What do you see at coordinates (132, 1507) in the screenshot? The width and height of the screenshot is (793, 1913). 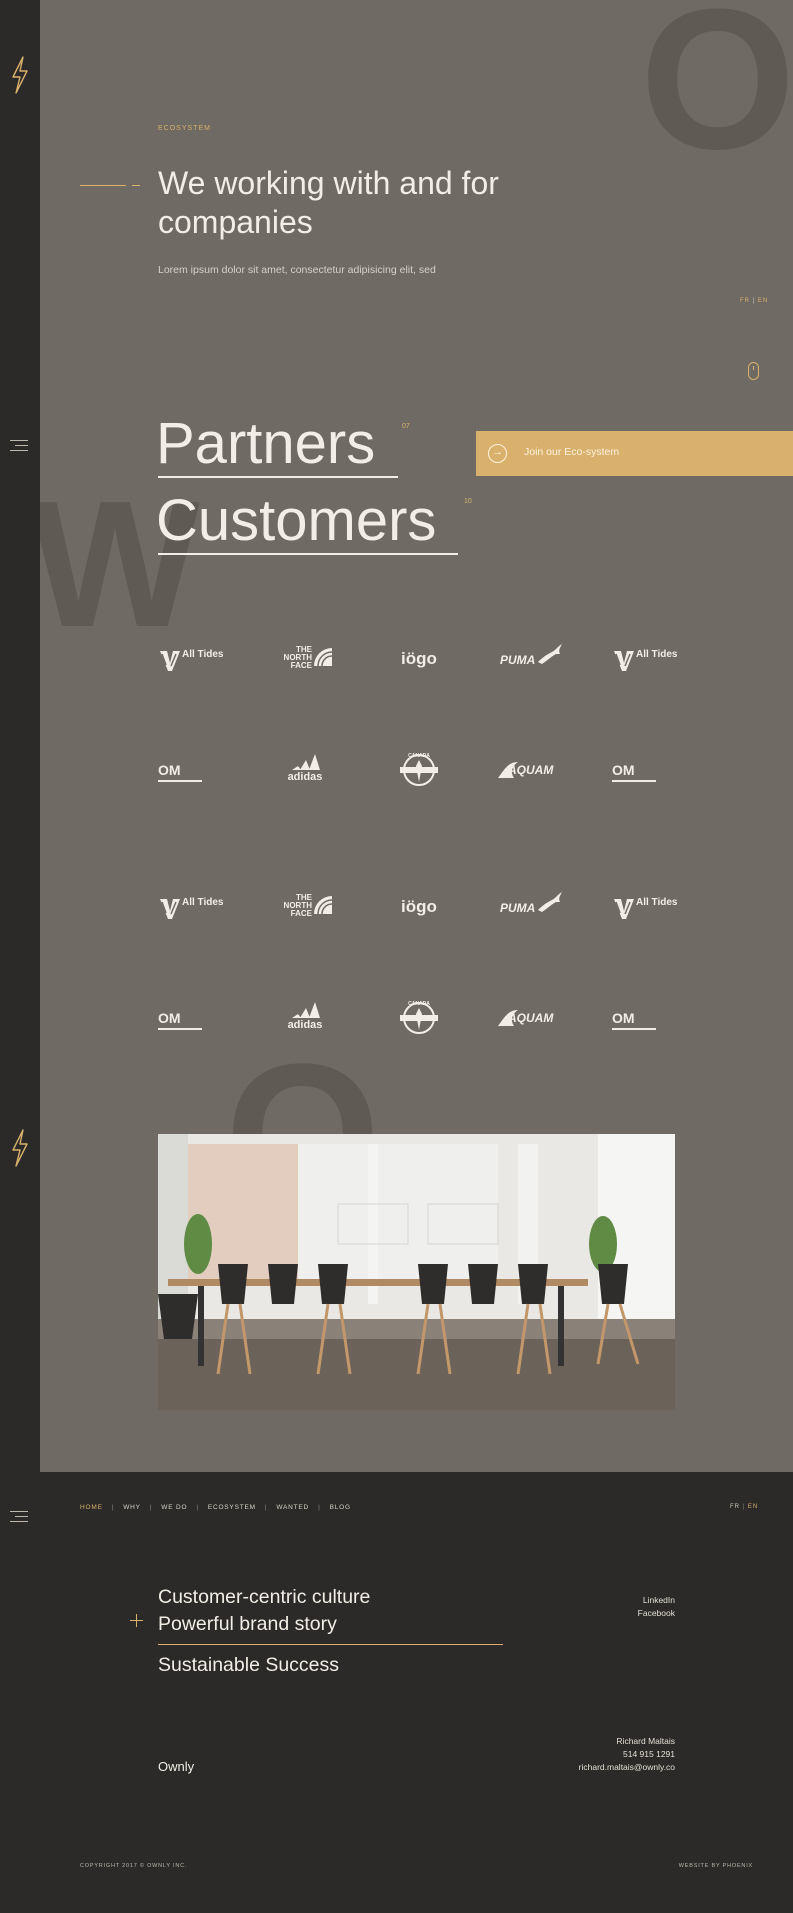 I see `nav-item-why: WHY` at bounding box center [132, 1507].